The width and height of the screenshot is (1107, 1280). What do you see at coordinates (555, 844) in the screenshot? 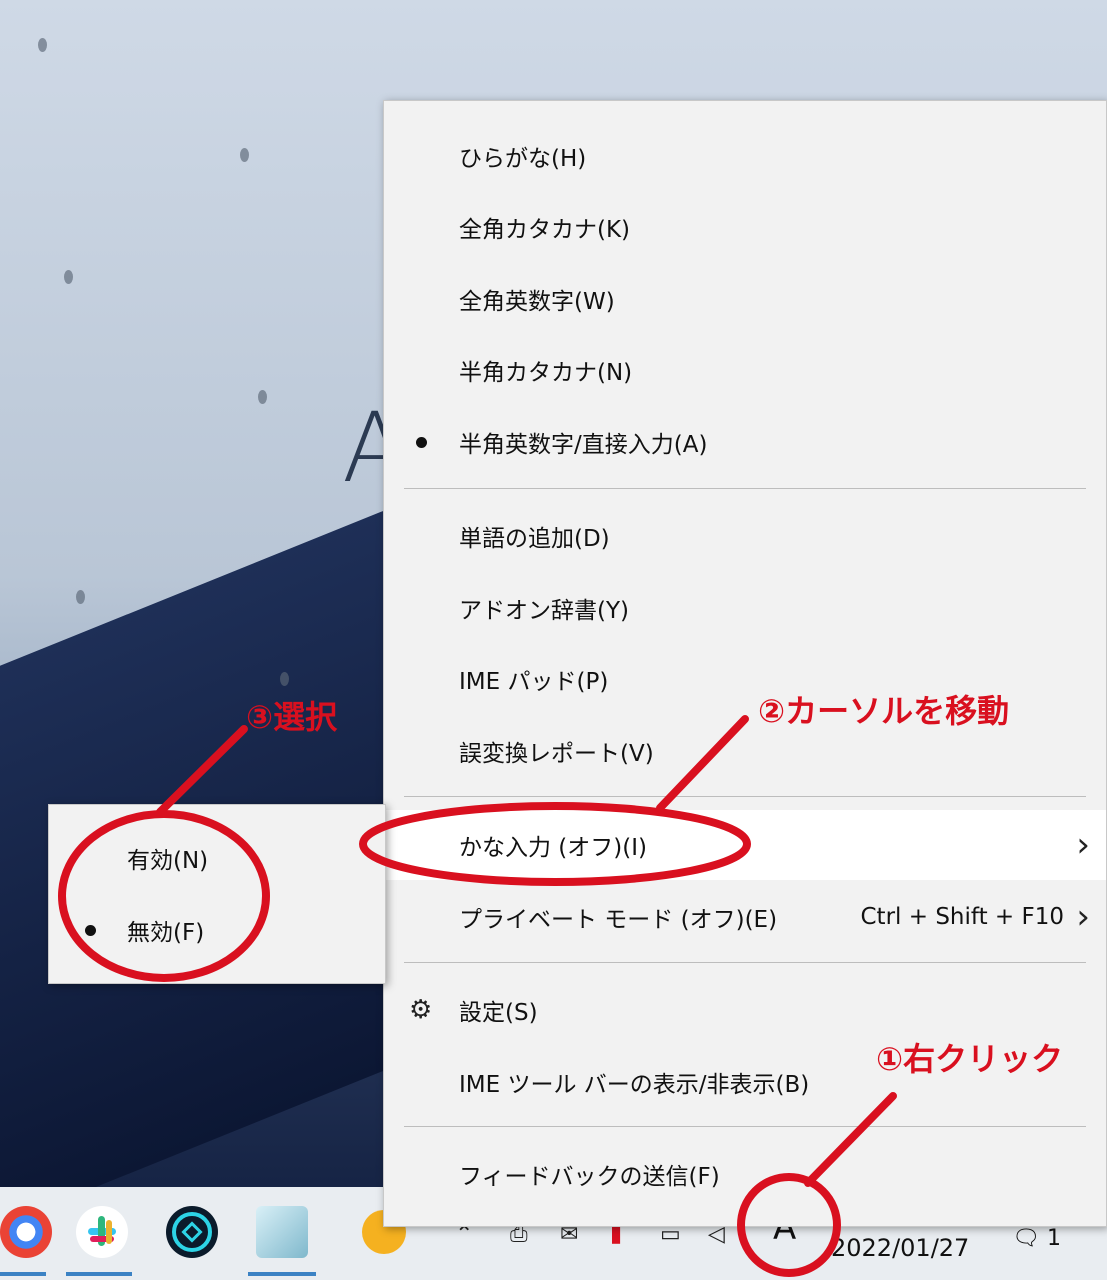
I see `highlight-ellipse-kana` at bounding box center [555, 844].